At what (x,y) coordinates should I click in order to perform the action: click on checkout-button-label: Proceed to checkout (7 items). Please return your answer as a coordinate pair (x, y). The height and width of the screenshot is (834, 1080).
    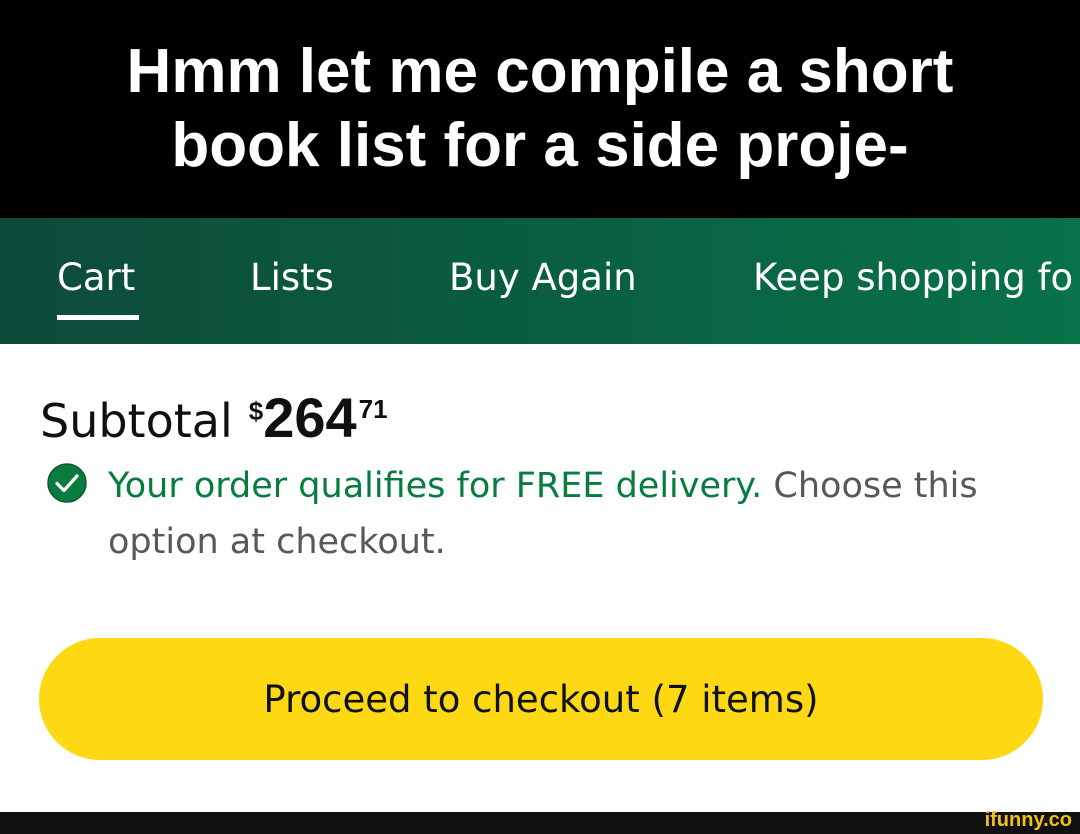
    Looking at the image, I should click on (541, 699).